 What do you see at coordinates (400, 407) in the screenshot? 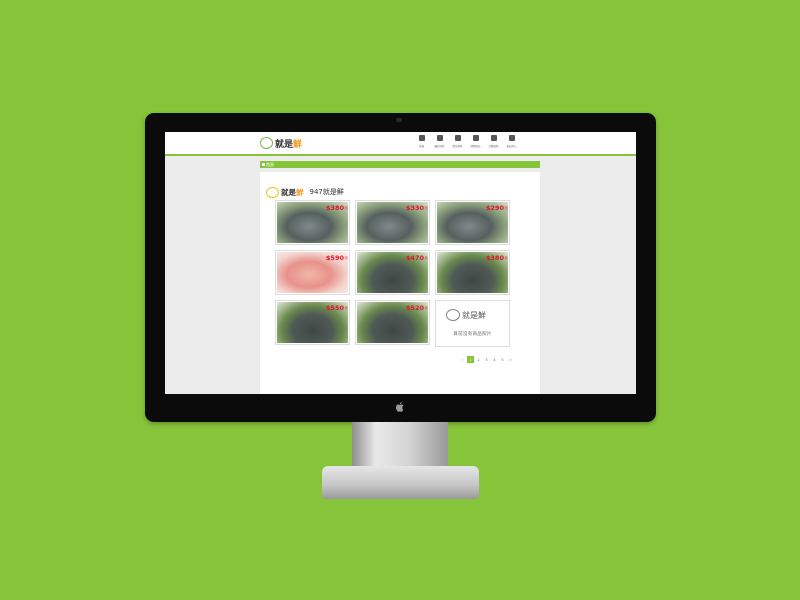
I see `apple-logo-icon` at bounding box center [400, 407].